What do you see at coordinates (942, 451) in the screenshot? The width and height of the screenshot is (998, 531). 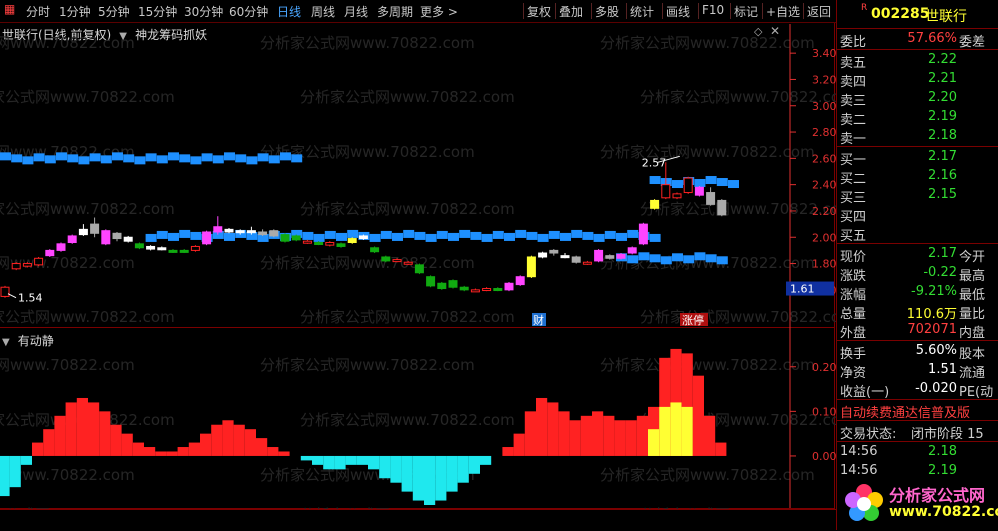 I see `tick-trade-row-value: 2.18` at bounding box center [942, 451].